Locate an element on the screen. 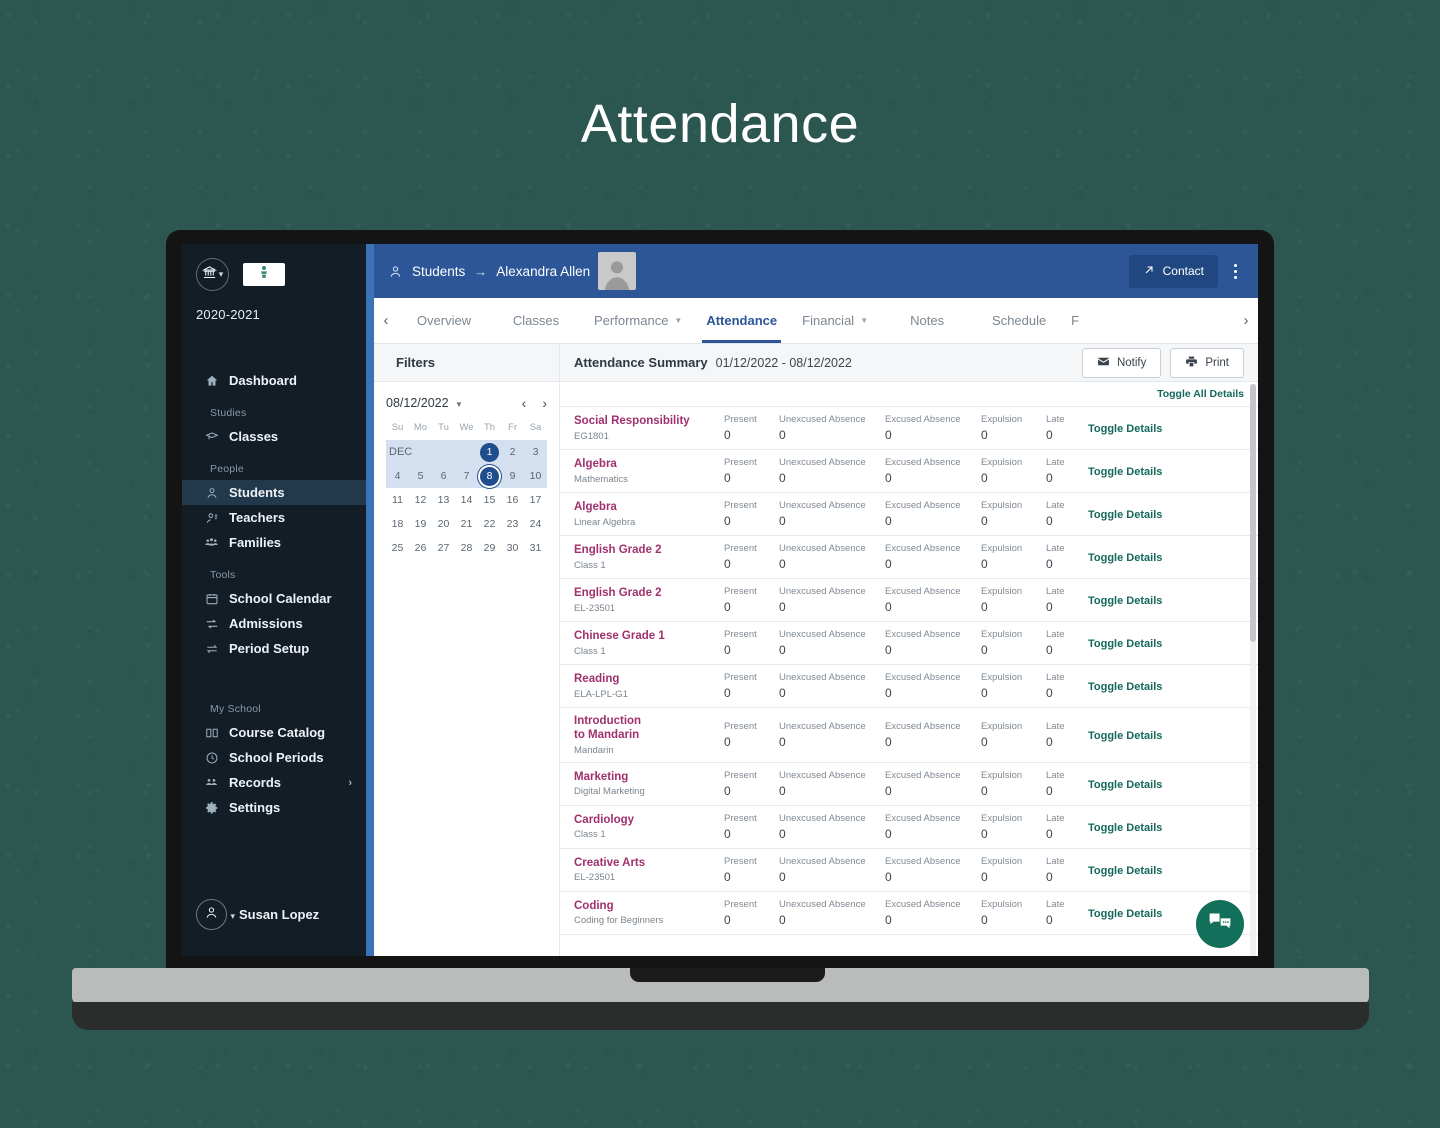  calendar-day: 27 is located at coordinates (443, 548).